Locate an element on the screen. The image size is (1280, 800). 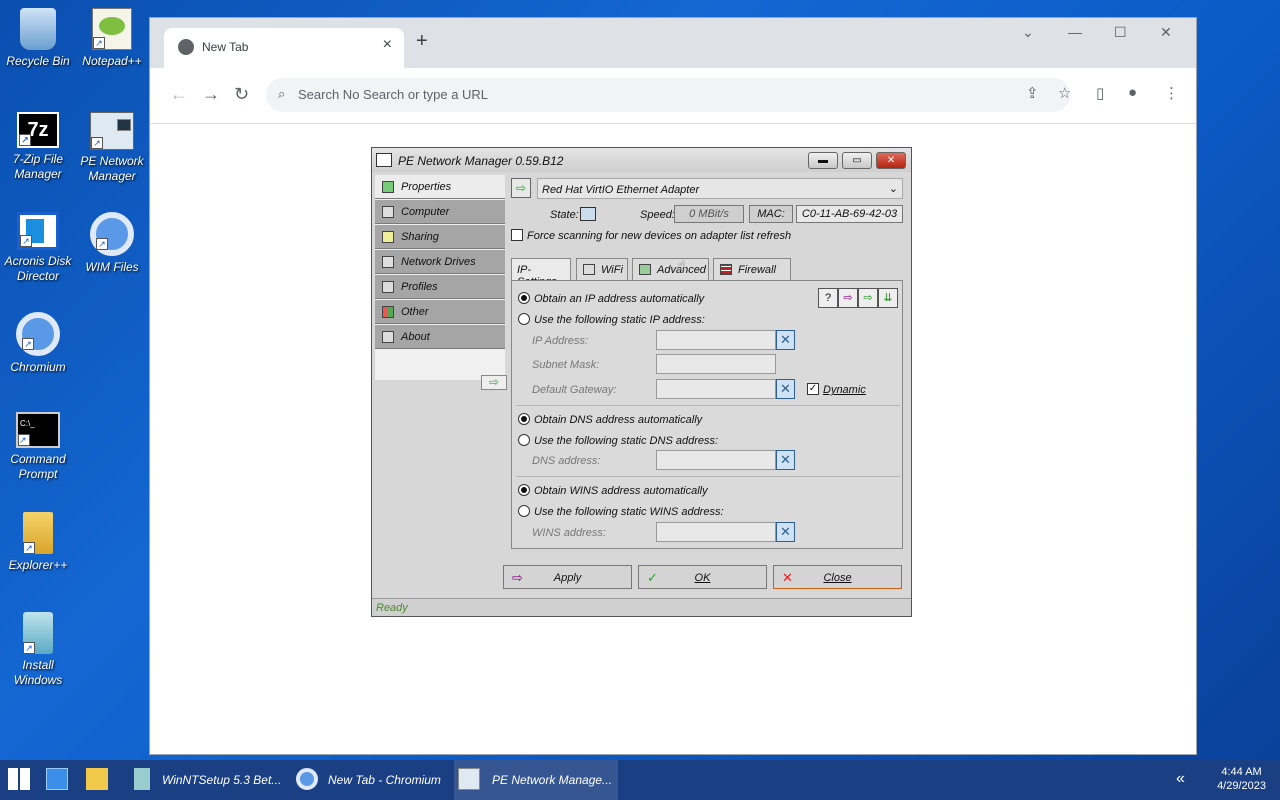
desktop-icon-chromium: ↗ Chromium is located at coordinates (38, 343).